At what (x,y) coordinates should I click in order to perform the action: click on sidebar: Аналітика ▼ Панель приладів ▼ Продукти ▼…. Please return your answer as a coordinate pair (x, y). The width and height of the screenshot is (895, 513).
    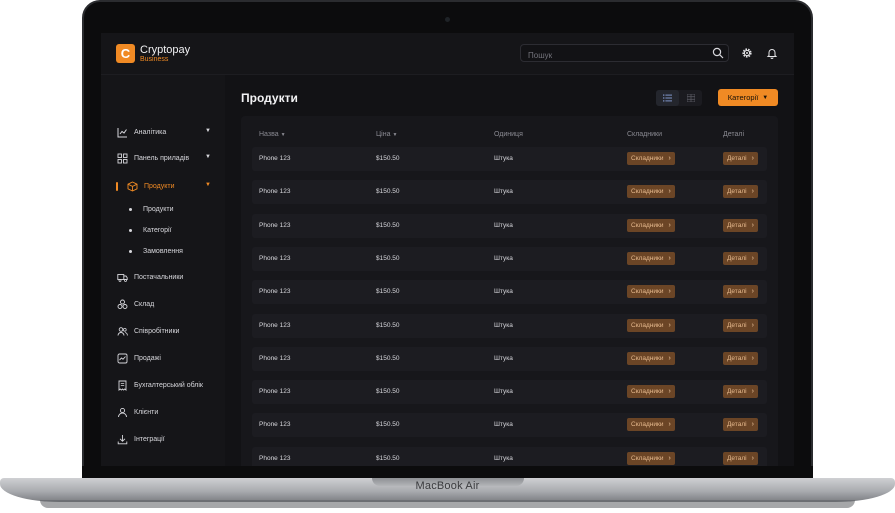
    Looking at the image, I should click on (163, 270).